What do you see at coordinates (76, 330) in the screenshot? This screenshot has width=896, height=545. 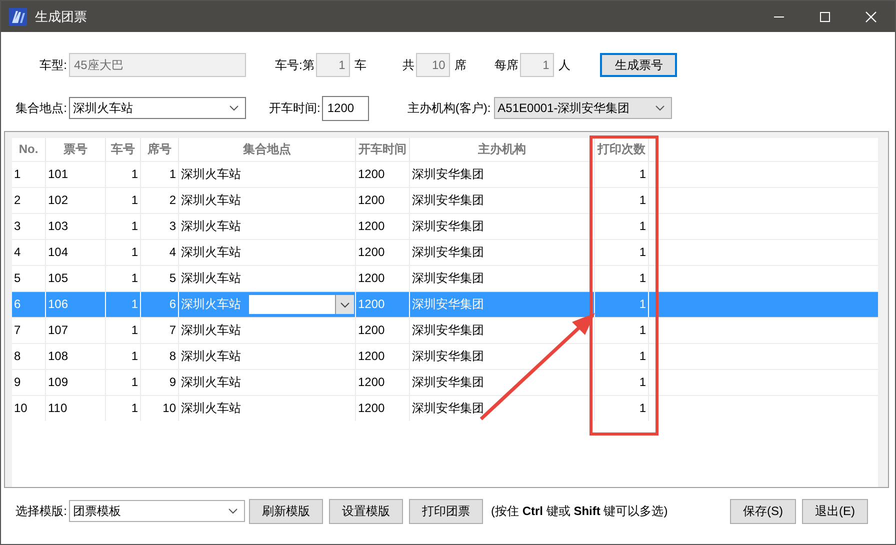 I see `table-cell: 107` at bounding box center [76, 330].